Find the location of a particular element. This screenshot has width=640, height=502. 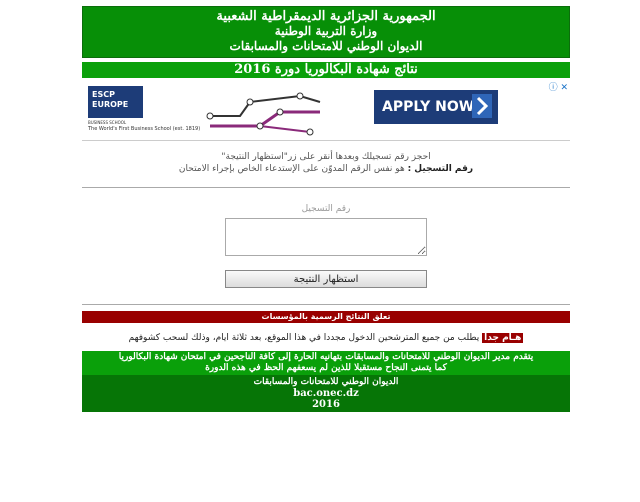

ad-logo-sub: BUSINESS SCHOOL is located at coordinates (107, 122).